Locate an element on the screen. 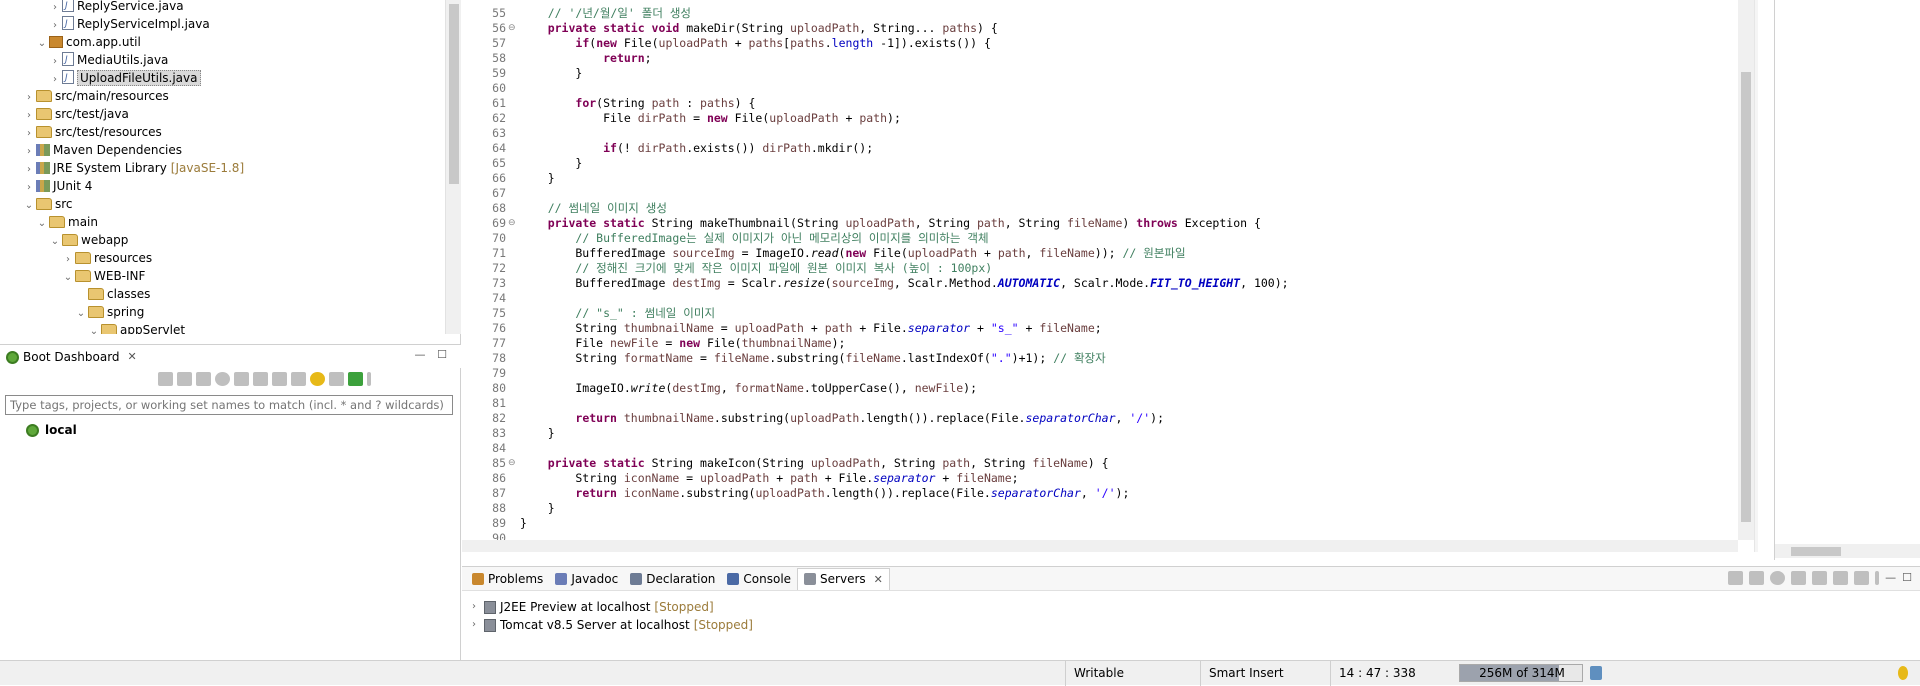 Image resolution: width=1920 pixels, height=686 pixels. code-line: File newFile = new File(thumbnailName); is located at coordinates (682, 343).